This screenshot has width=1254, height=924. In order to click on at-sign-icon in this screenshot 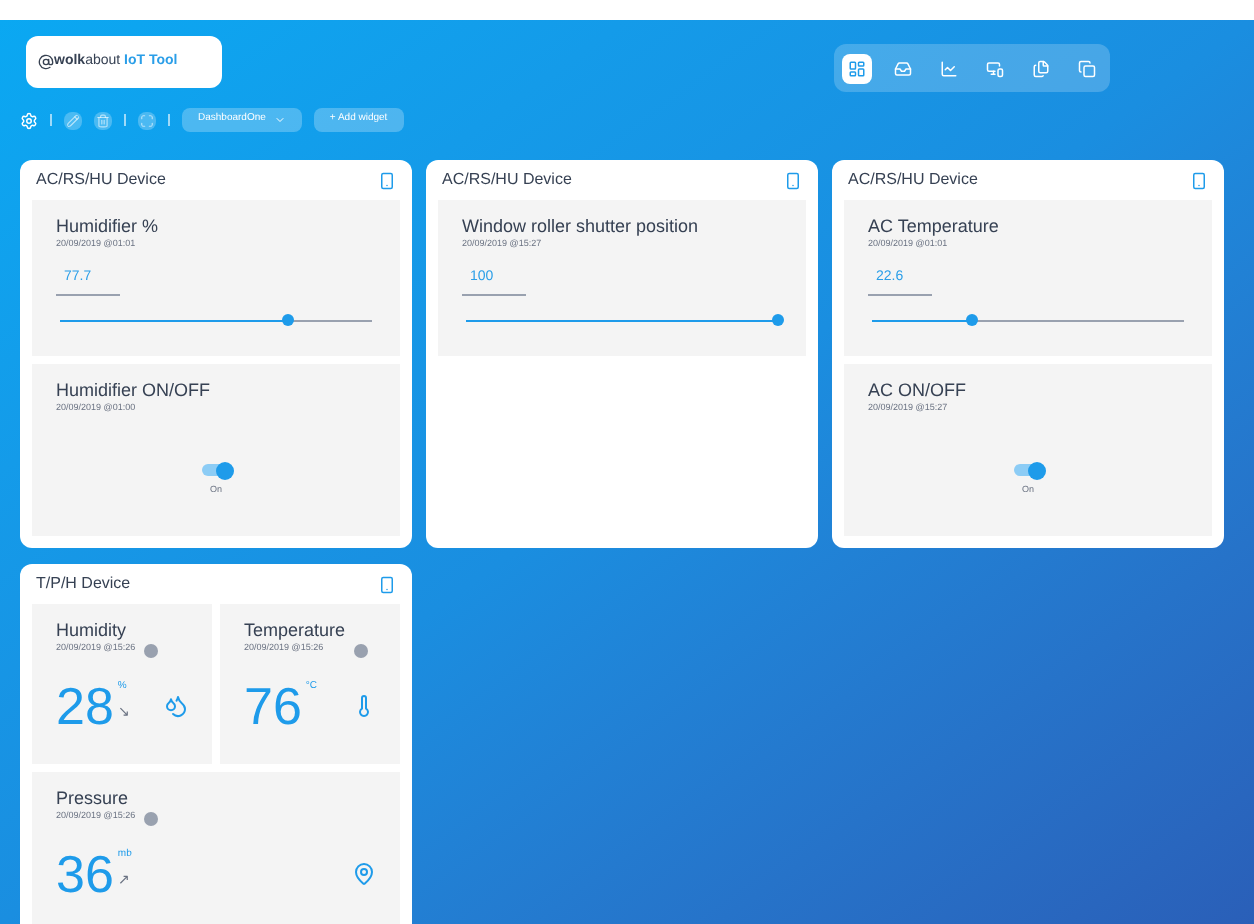, I will do `click(46, 62)`.